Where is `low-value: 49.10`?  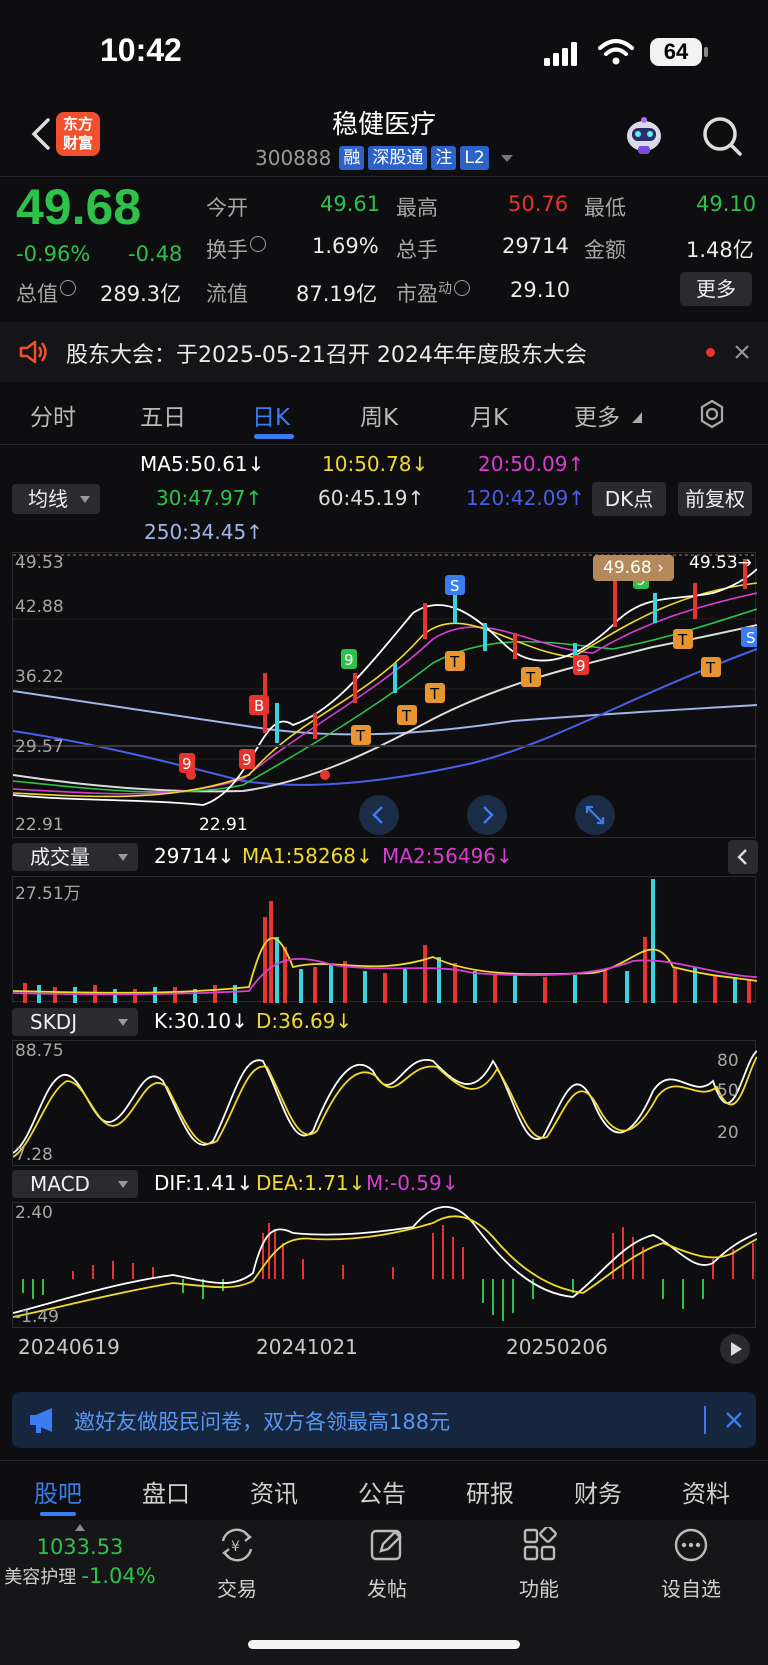
low-value: 49.10 is located at coordinates (726, 204).